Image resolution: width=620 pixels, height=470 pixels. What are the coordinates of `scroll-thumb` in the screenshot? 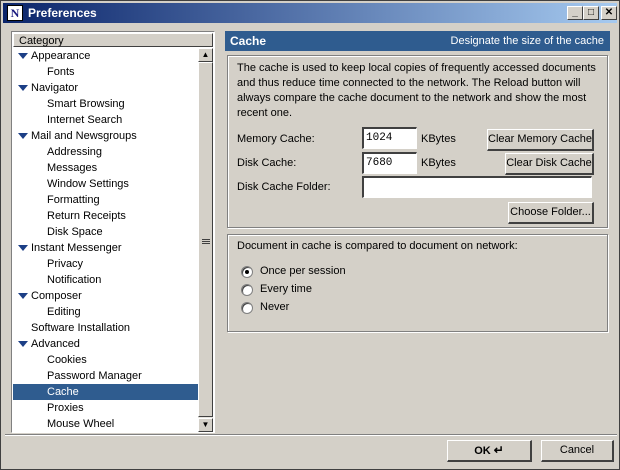 It's located at (205, 239).